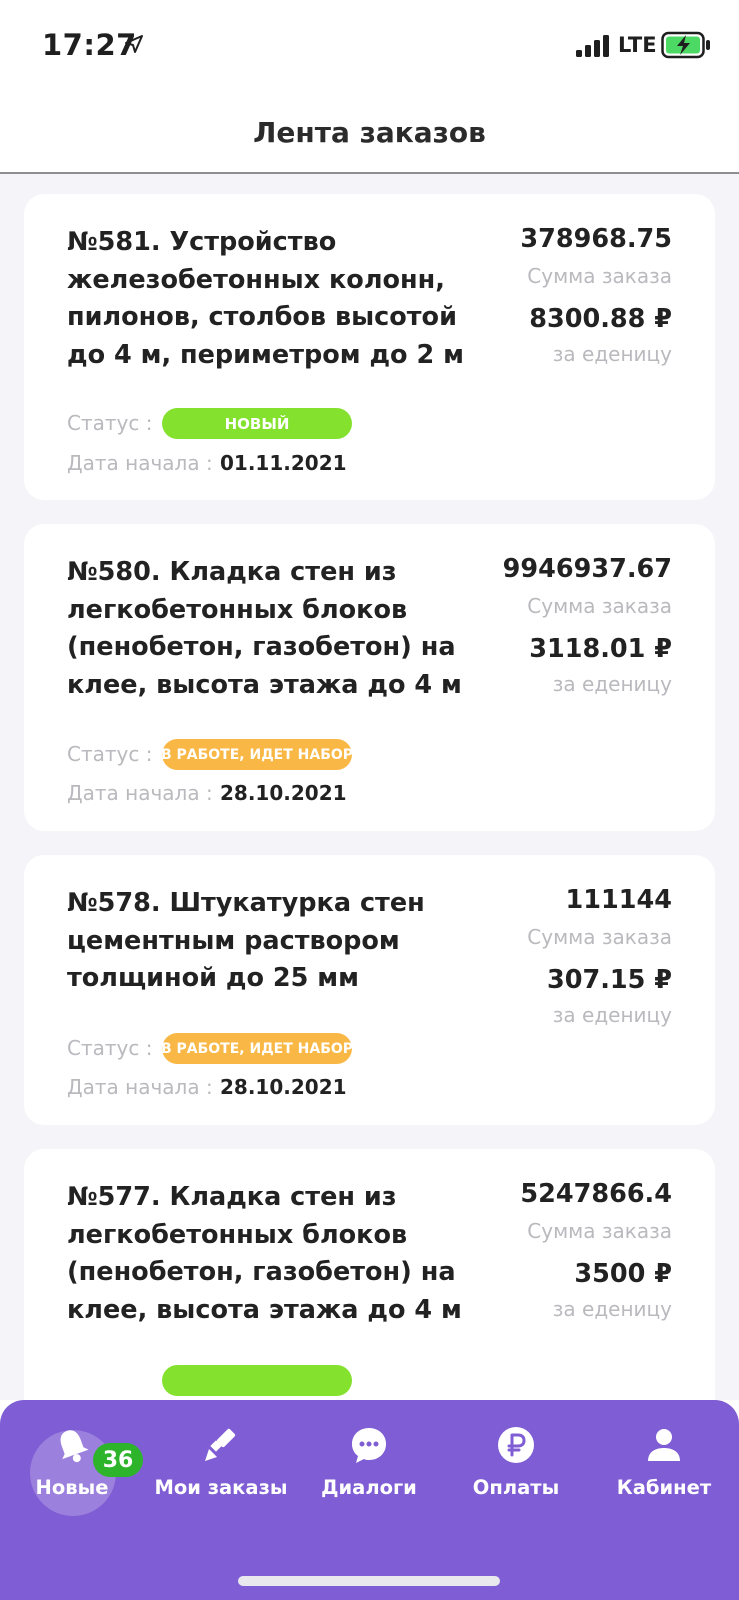 The height and width of the screenshot is (1600, 739). I want to click on home-indicator, so click(369, 1581).